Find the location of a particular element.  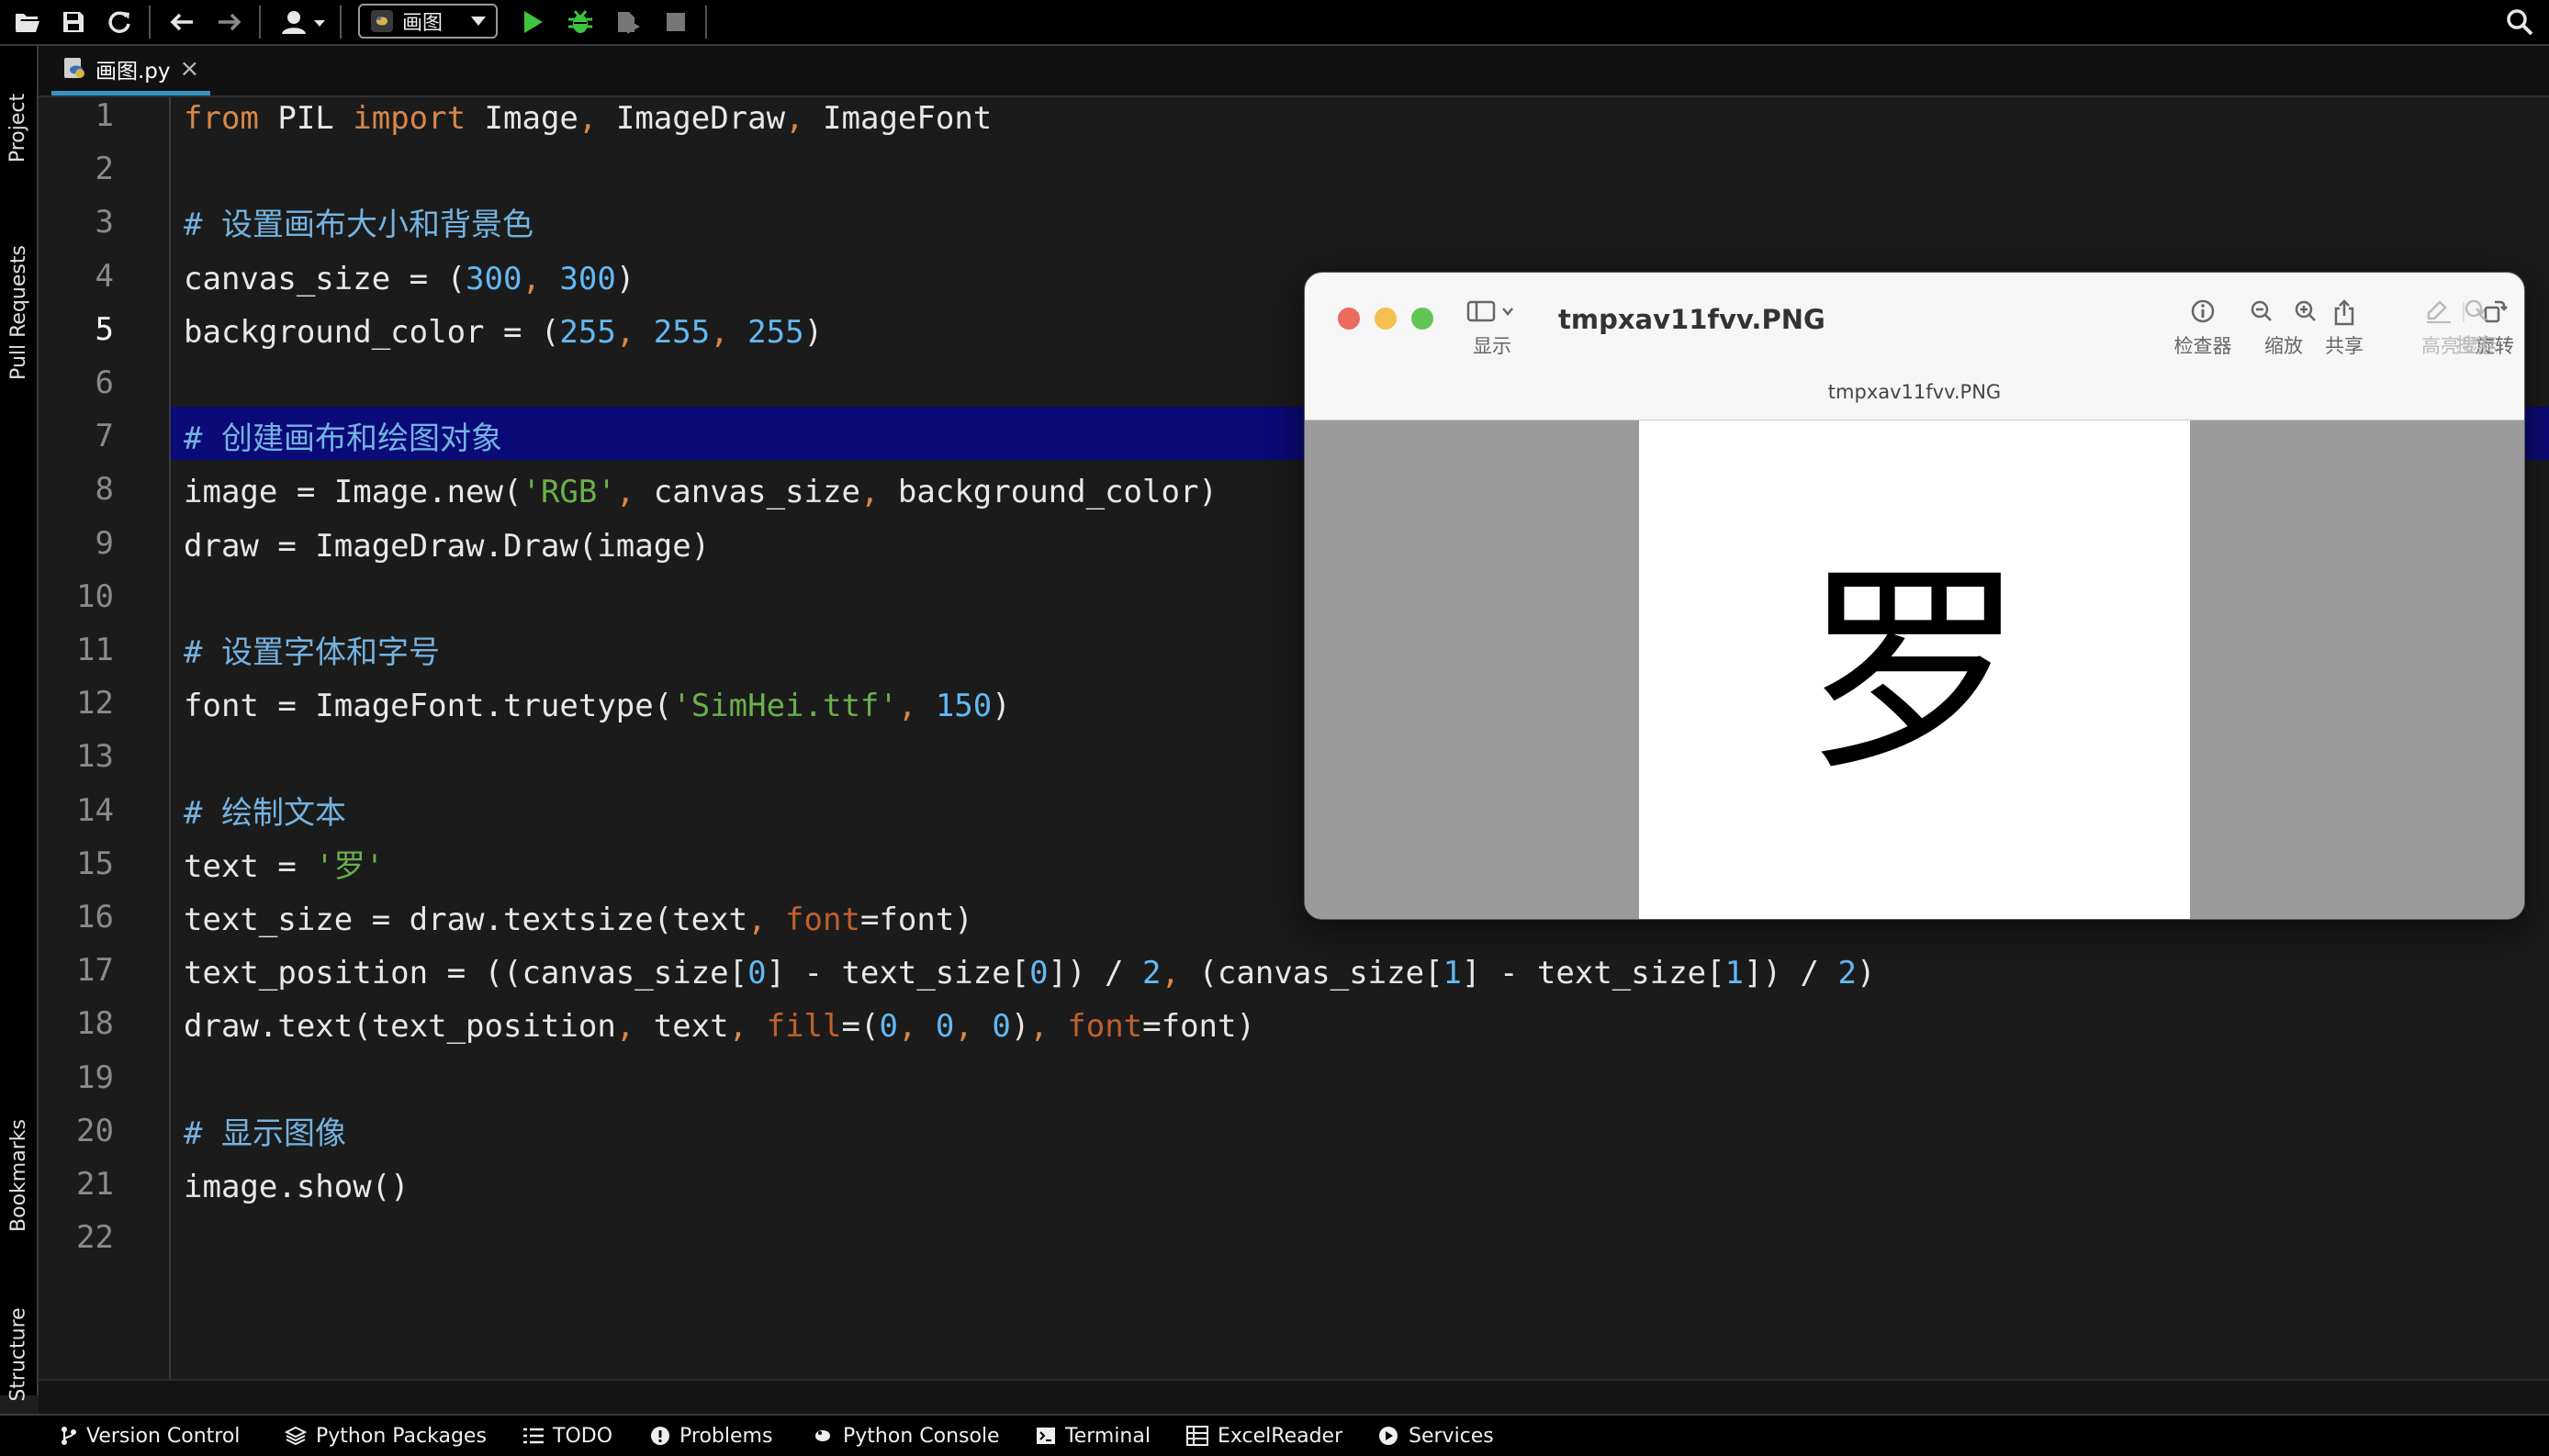

inspector-button: 检查器 is located at coordinates (2203, 328).